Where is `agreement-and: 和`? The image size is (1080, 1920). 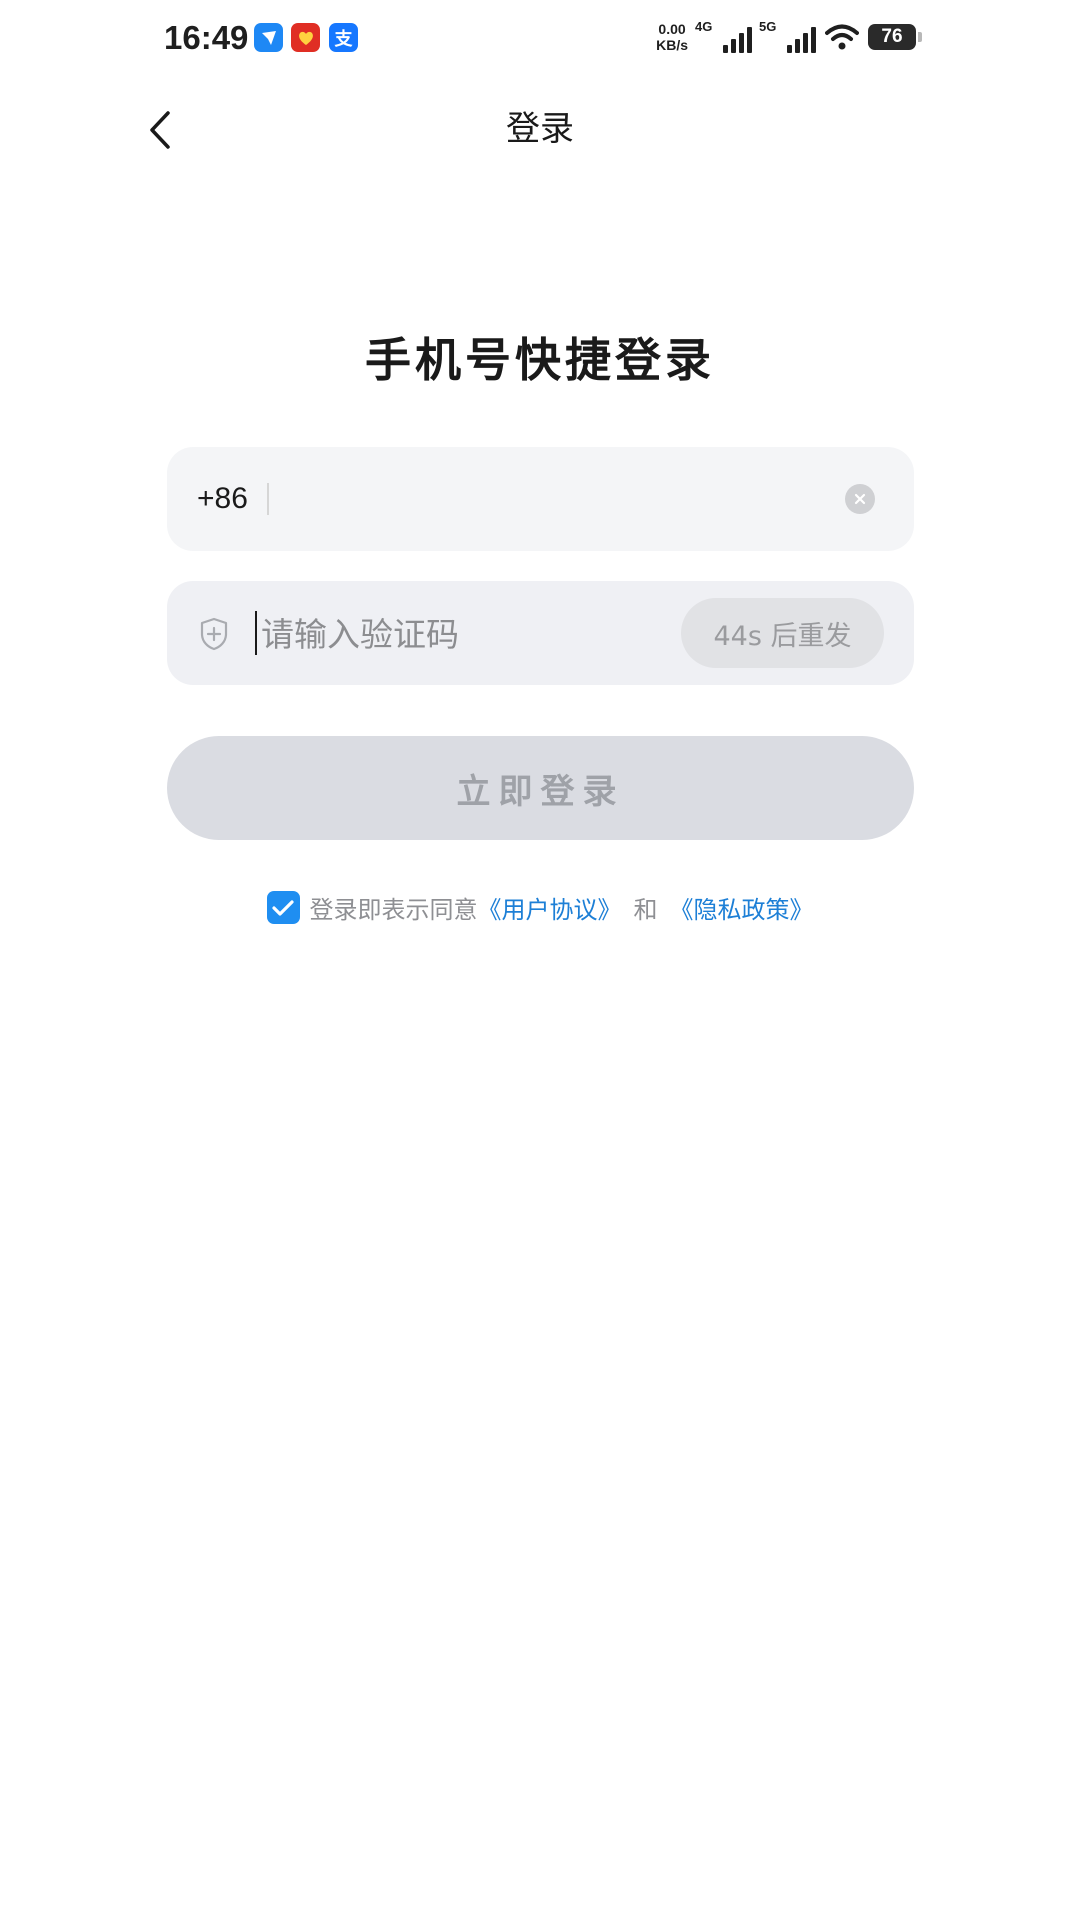 agreement-and: 和 is located at coordinates (645, 910).